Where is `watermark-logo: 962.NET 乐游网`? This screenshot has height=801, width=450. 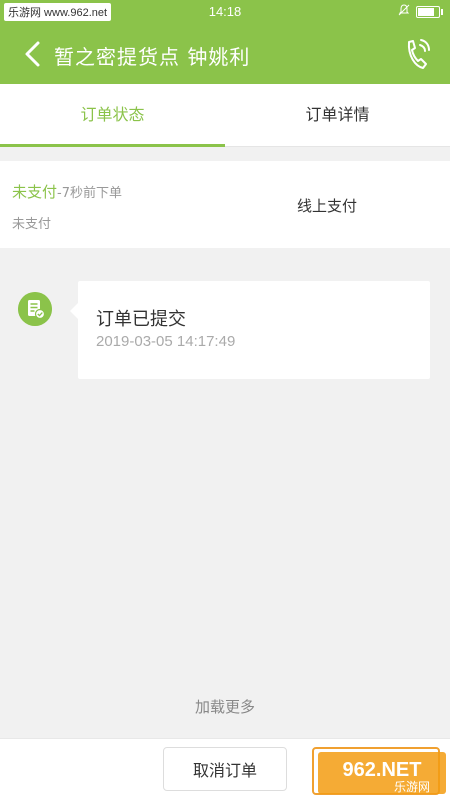
watermark-logo: 962.NET 乐游网 is located at coordinates (382, 773).